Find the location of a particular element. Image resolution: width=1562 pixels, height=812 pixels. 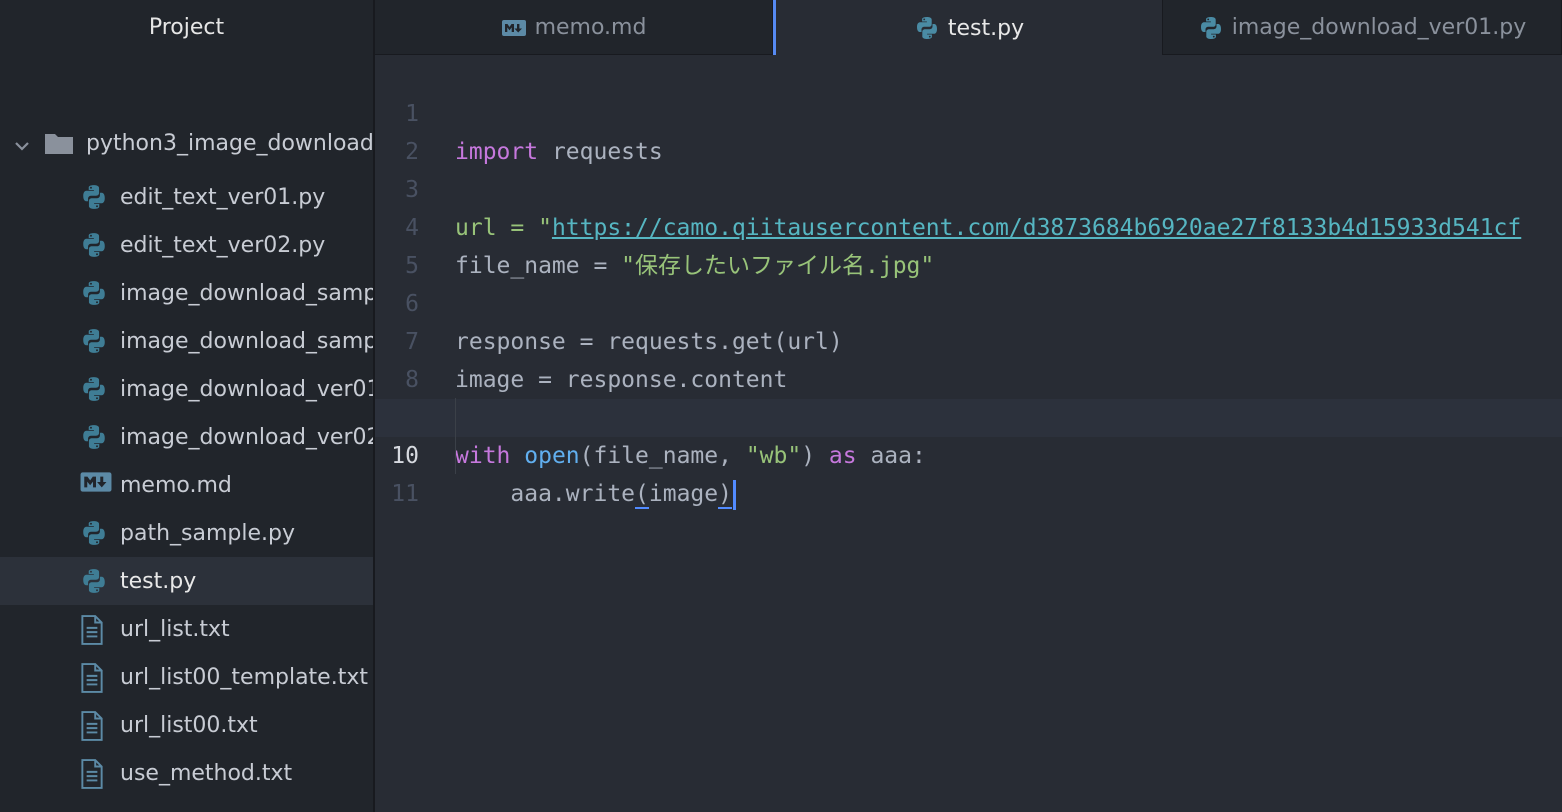

file-tree-item: test.py is located at coordinates (186, 581).